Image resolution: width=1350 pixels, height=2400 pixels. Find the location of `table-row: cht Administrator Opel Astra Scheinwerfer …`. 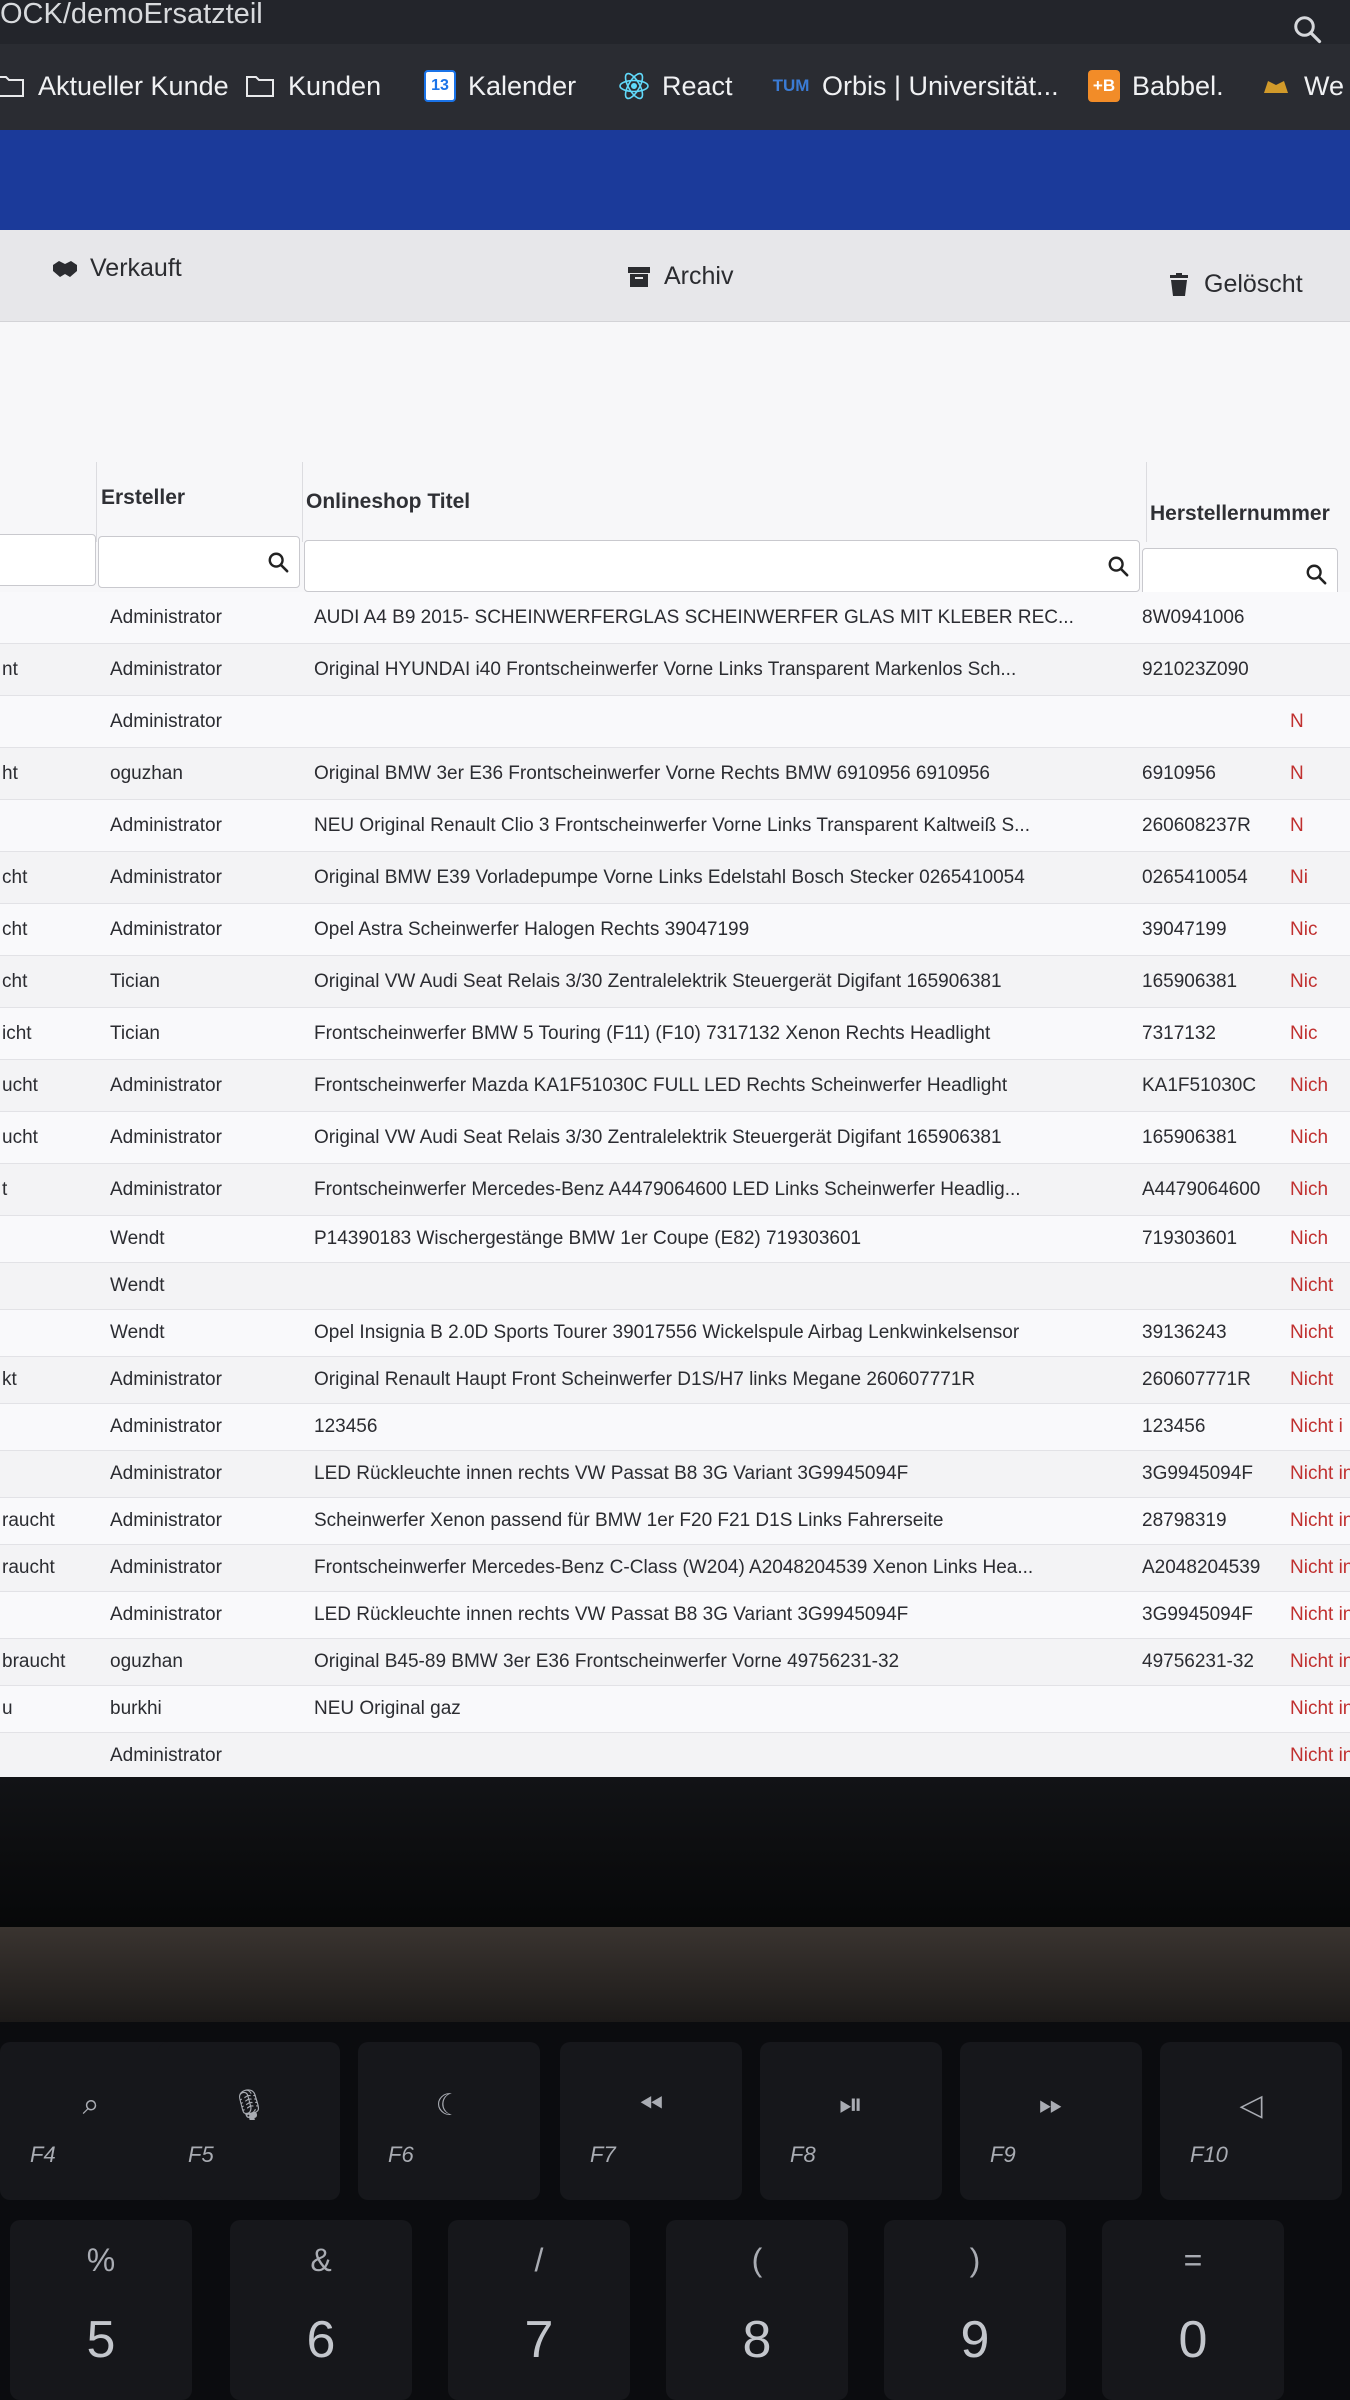

table-row: cht Administrator Opel Astra Scheinwerfer … is located at coordinates (675, 930).